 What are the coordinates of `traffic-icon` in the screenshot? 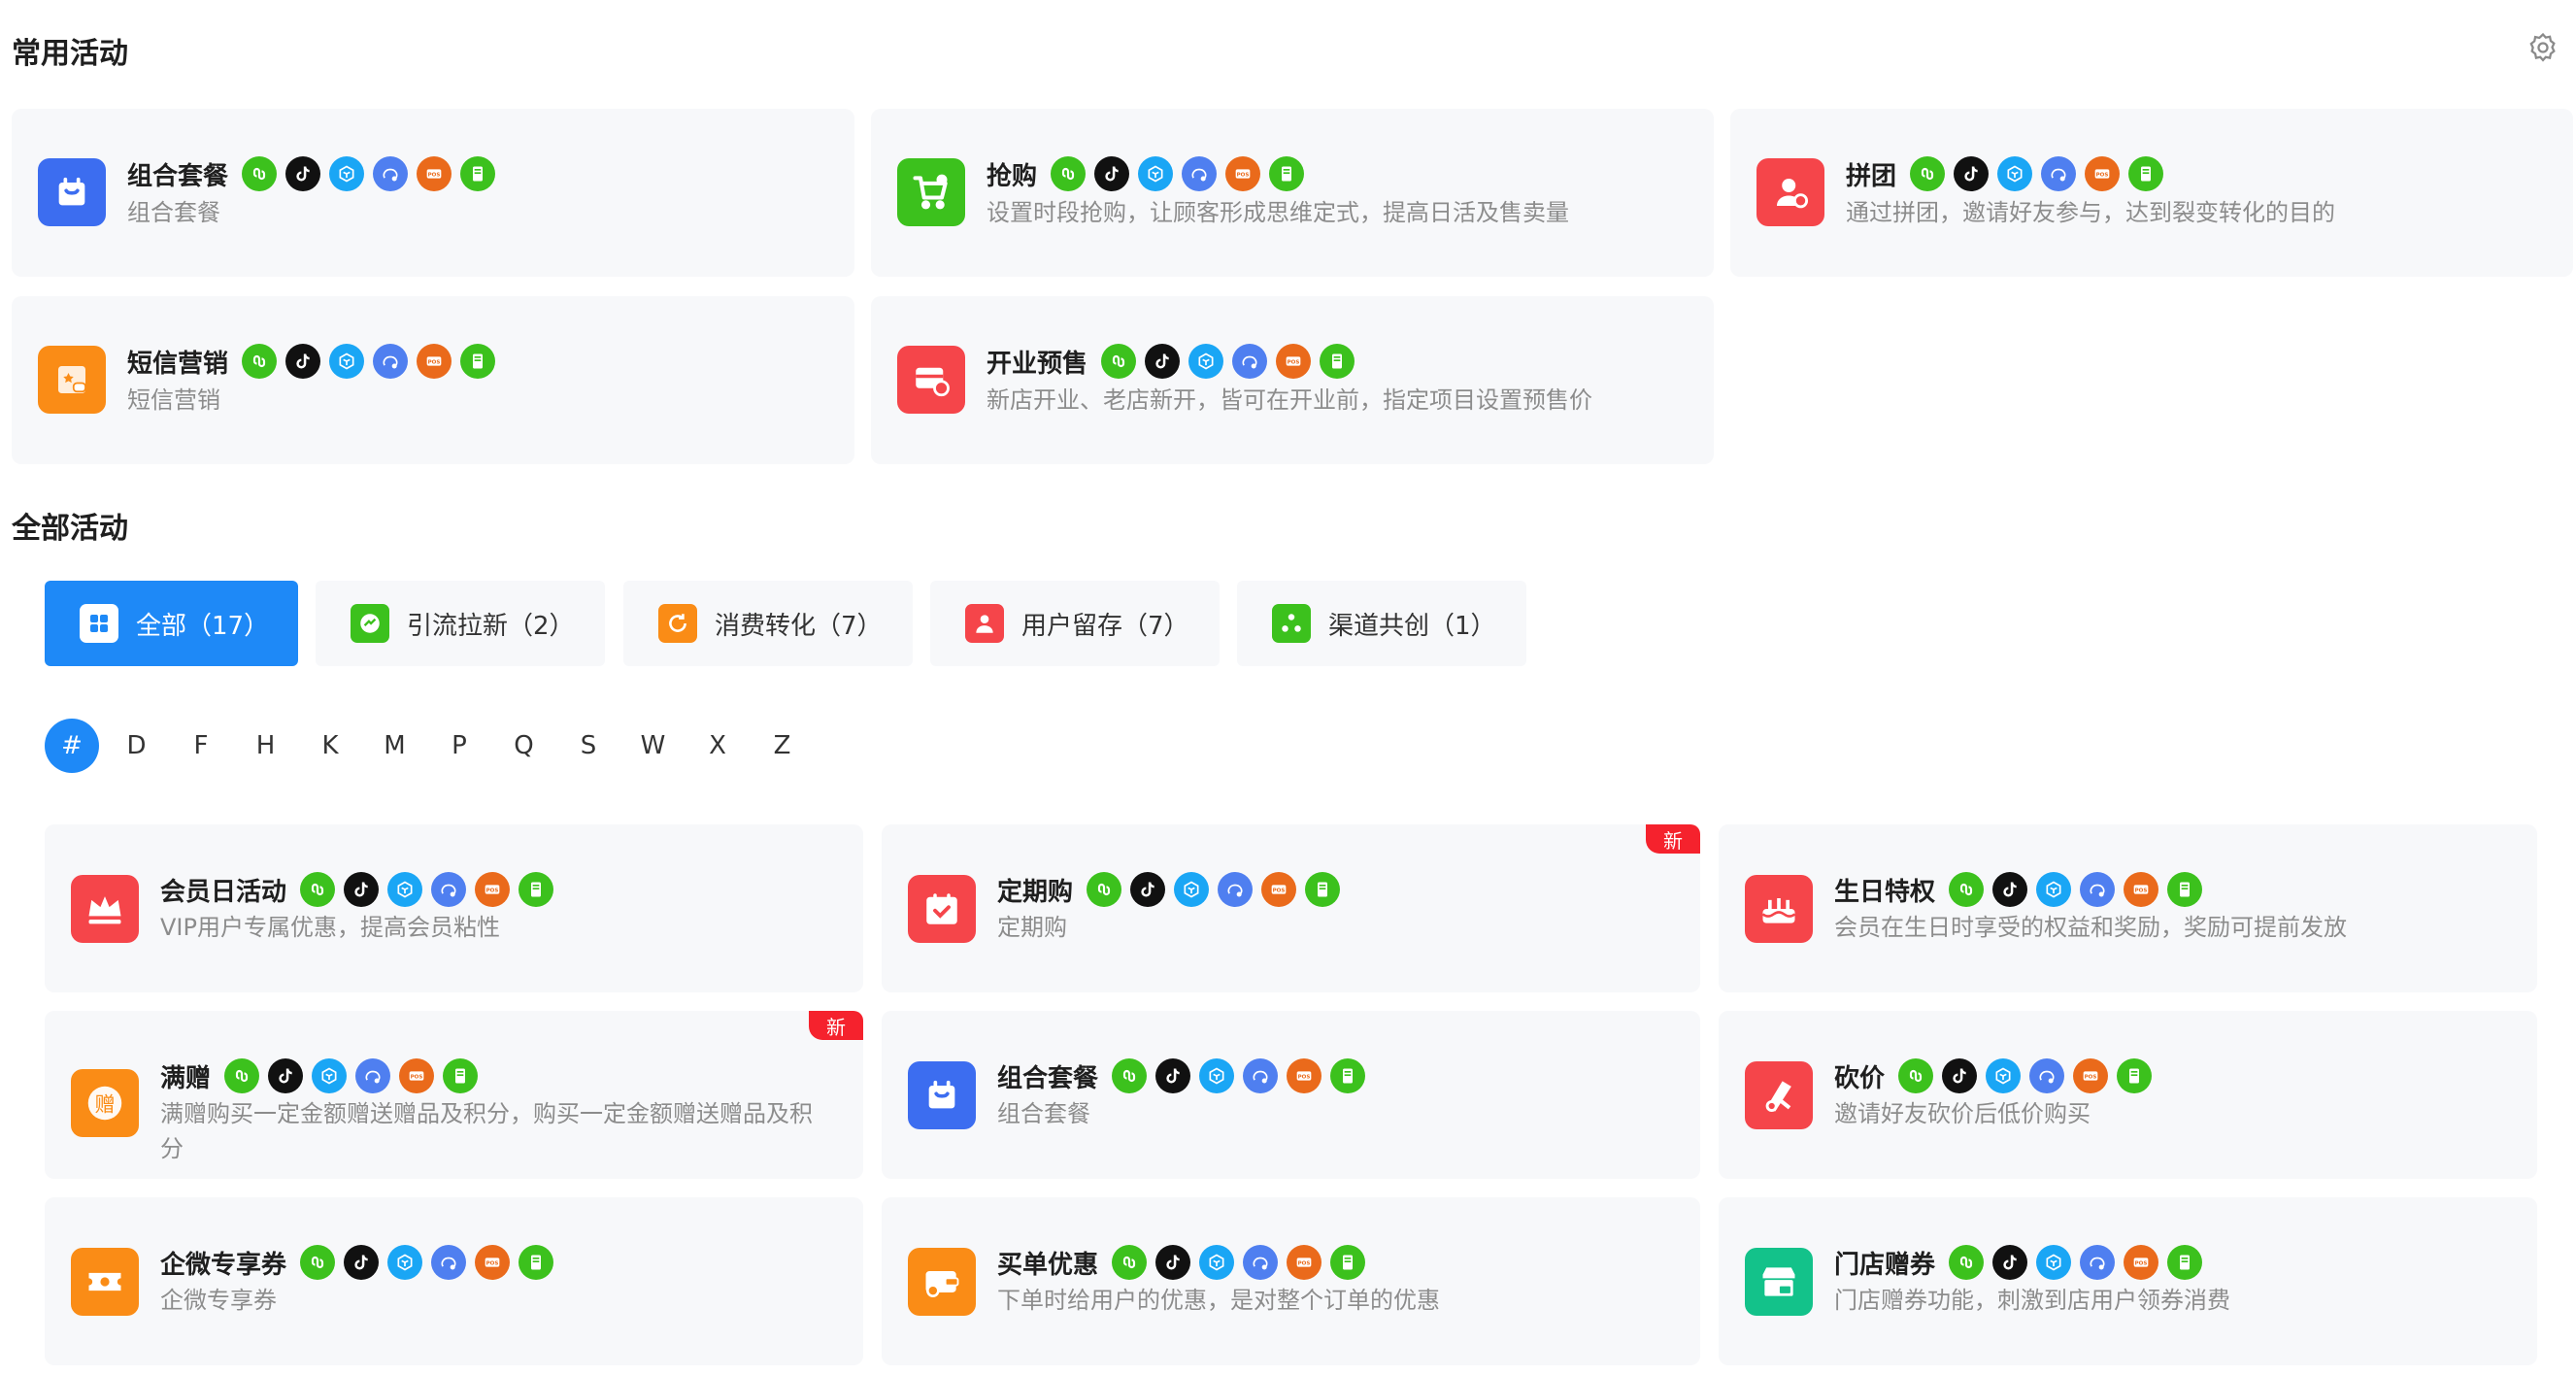 It's located at (370, 623).